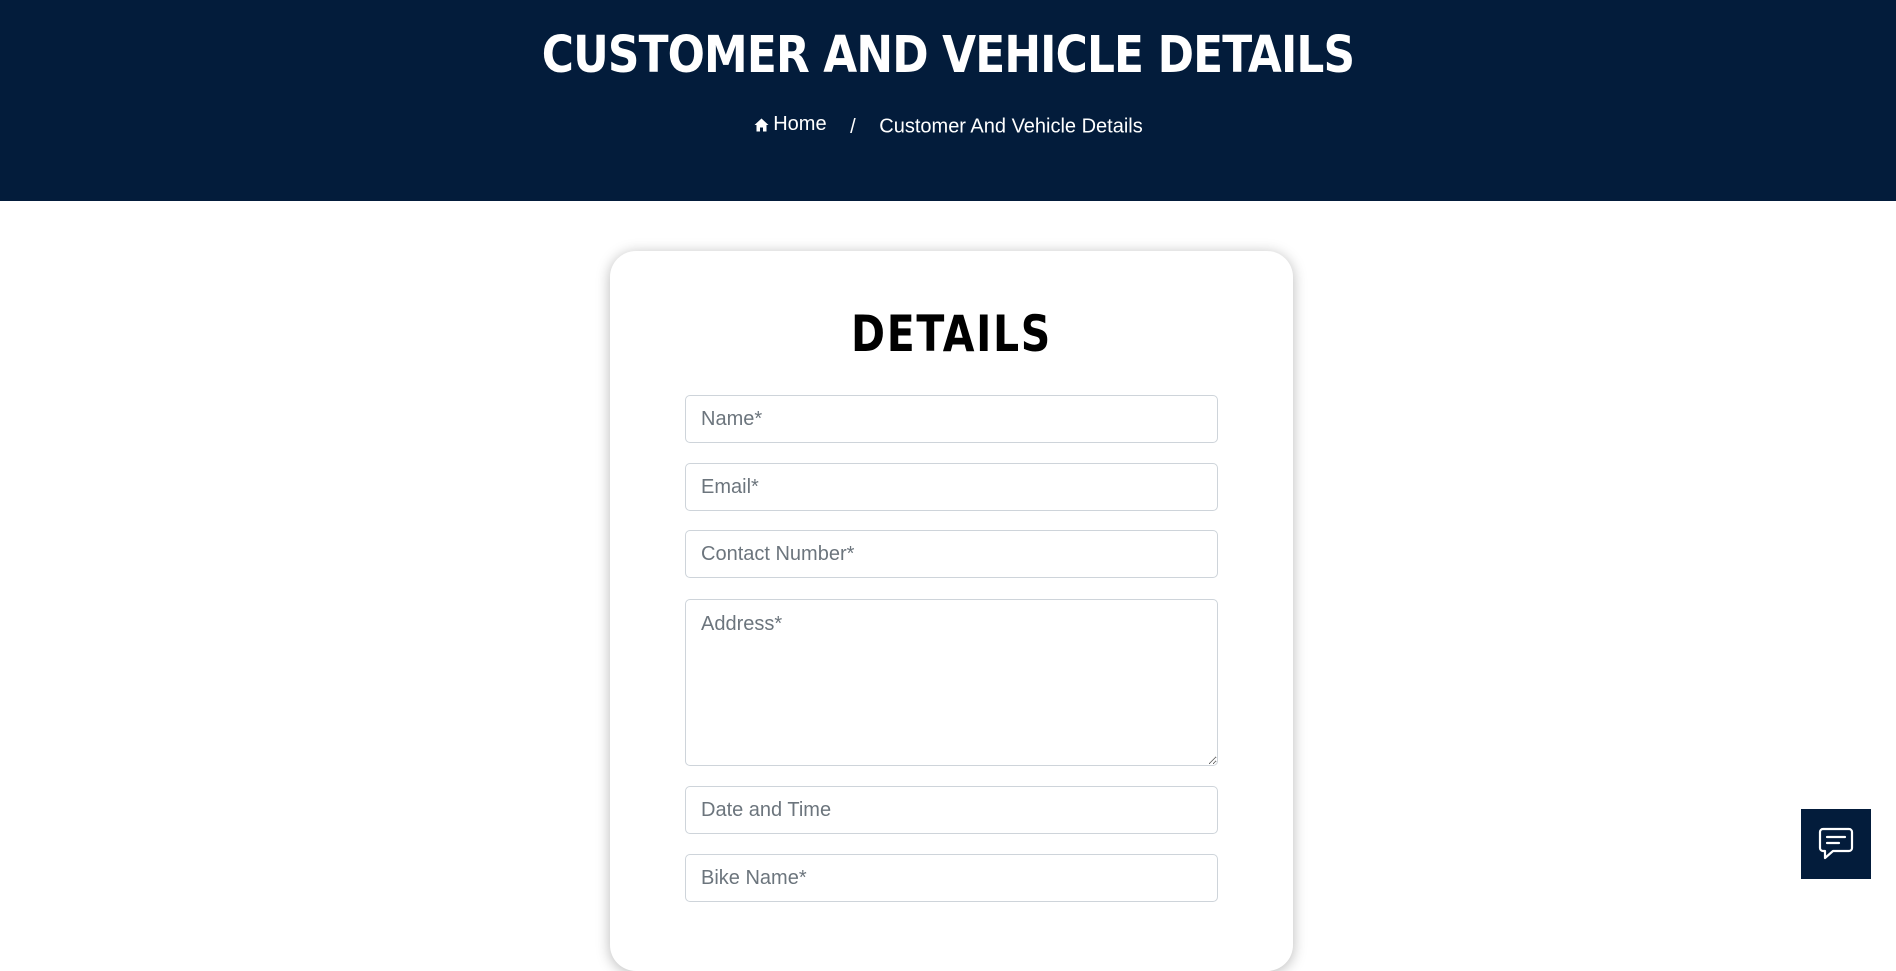 The width and height of the screenshot is (1896, 971). Describe the element at coordinates (951, 419) in the screenshot. I see `name-input` at that location.